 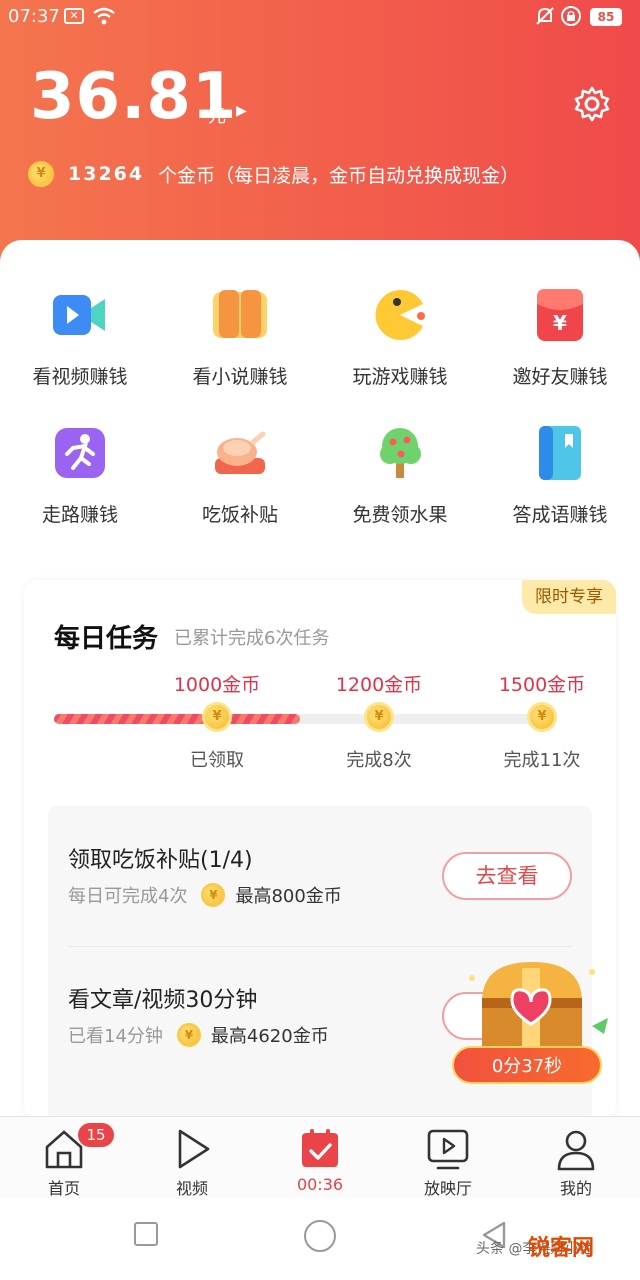 What do you see at coordinates (79, 515) in the screenshot?
I see `feature-label: 走路赚钱` at bounding box center [79, 515].